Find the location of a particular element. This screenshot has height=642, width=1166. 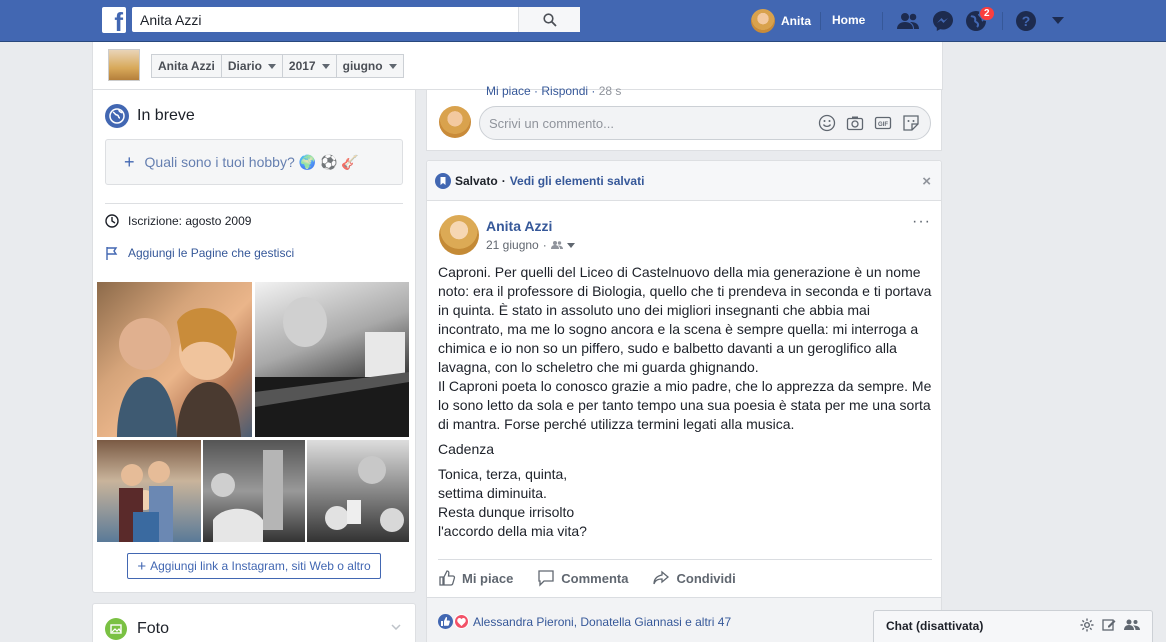

add-pages-link: Aggiungi le Pagine che gestisci is located at coordinates (199, 253).